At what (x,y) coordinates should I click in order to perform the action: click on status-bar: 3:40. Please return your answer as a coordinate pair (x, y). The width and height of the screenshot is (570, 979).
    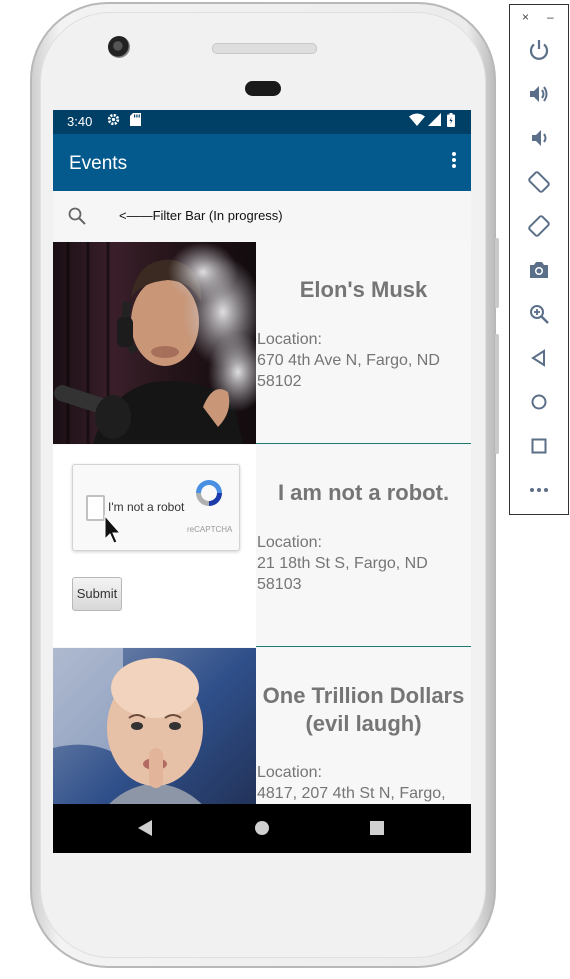
    Looking at the image, I should click on (262, 122).